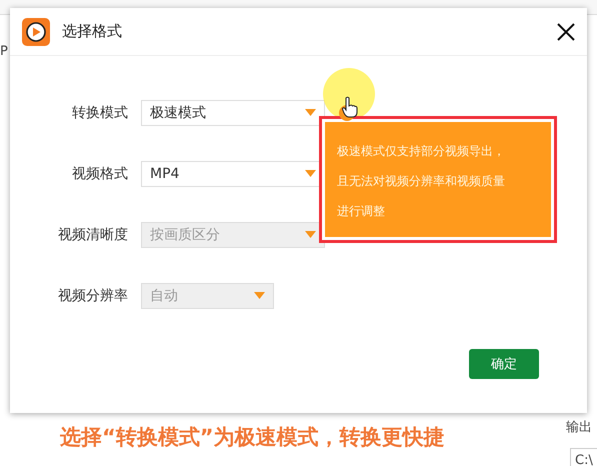  I want to click on field-label: 视频分辨率, so click(92, 295).